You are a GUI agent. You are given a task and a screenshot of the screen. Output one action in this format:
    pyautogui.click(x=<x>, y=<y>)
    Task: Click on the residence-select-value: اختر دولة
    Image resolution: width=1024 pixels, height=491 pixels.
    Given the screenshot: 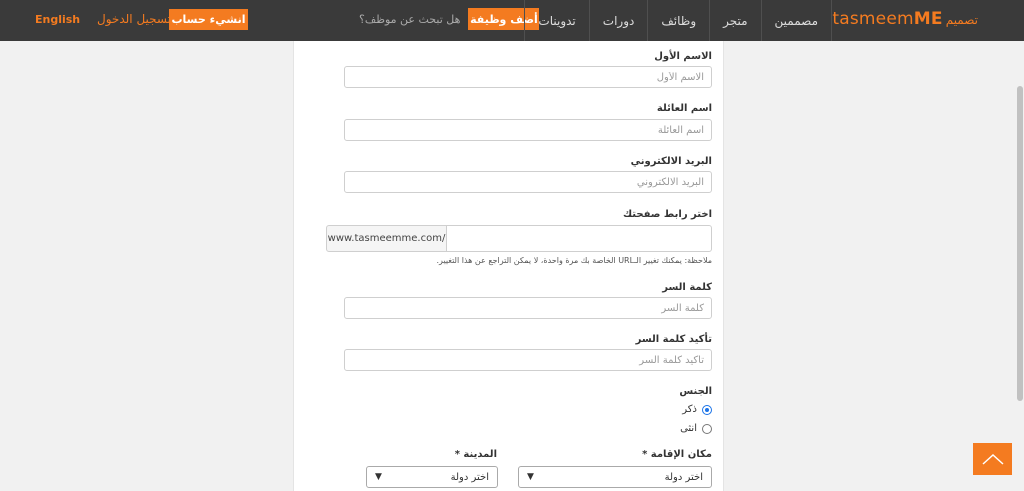 What is the action you would take?
    pyautogui.click(x=683, y=477)
    